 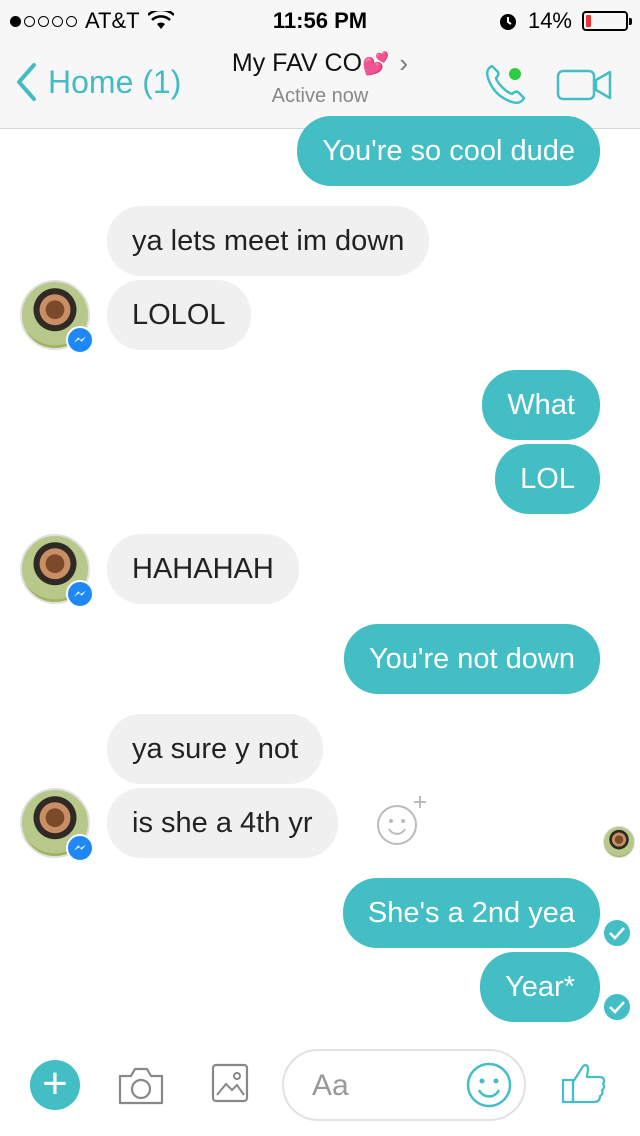 What do you see at coordinates (619, 842) in the screenshot?
I see `seen-avatar` at bounding box center [619, 842].